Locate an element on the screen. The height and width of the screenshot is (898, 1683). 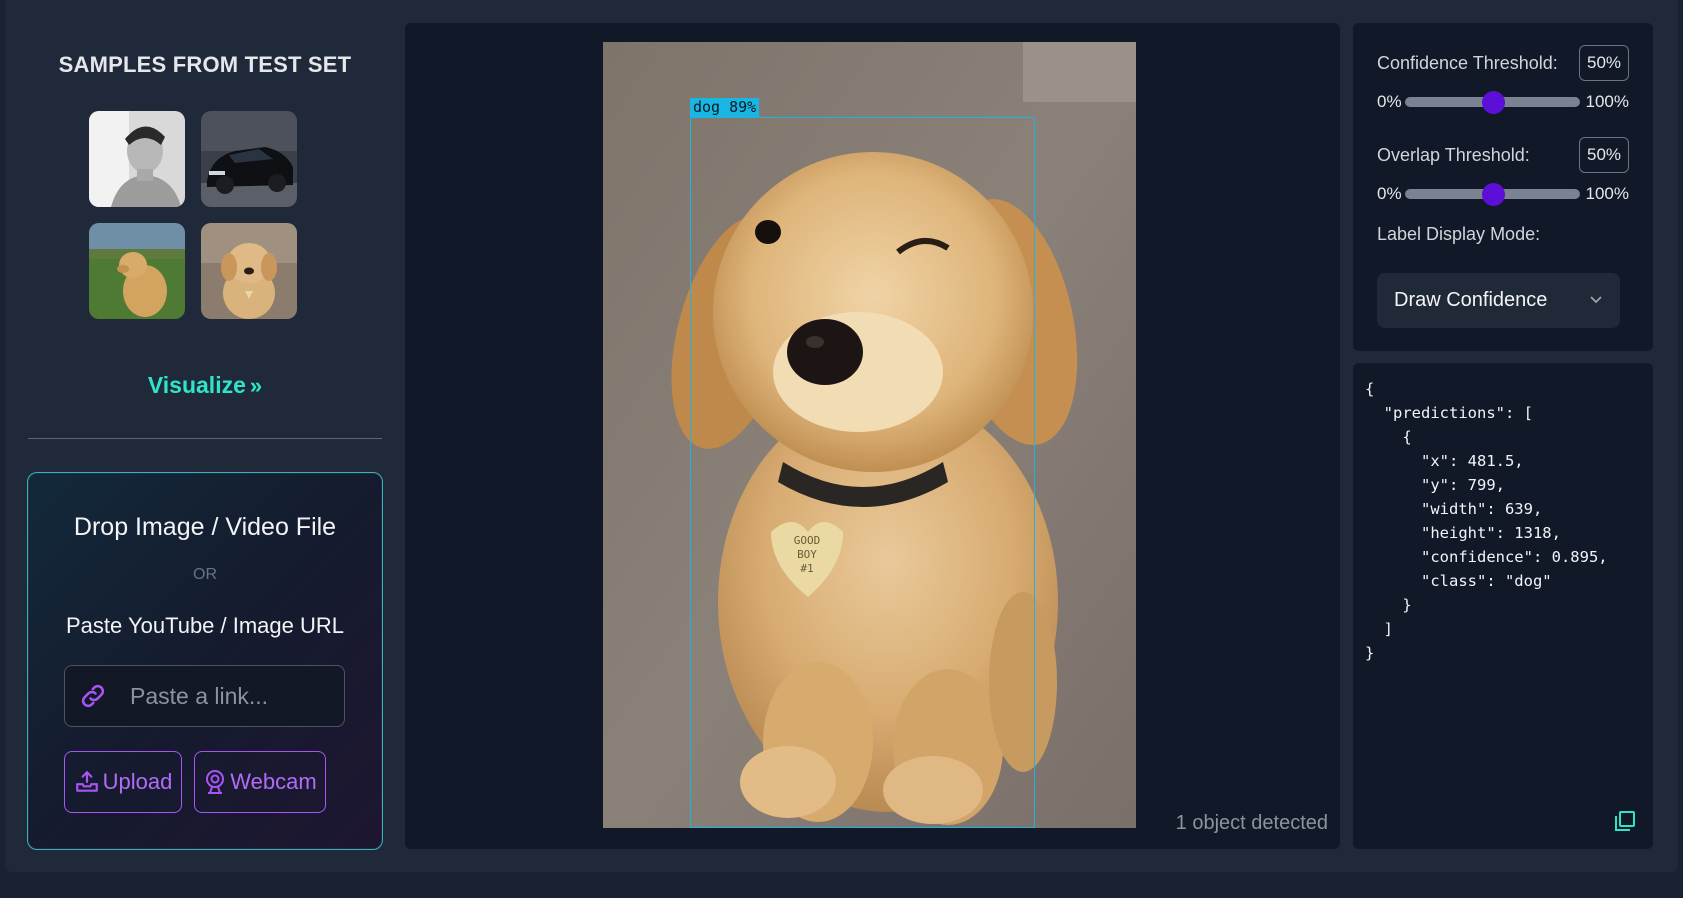
puppy-sitting-image is located at coordinates (249, 271).